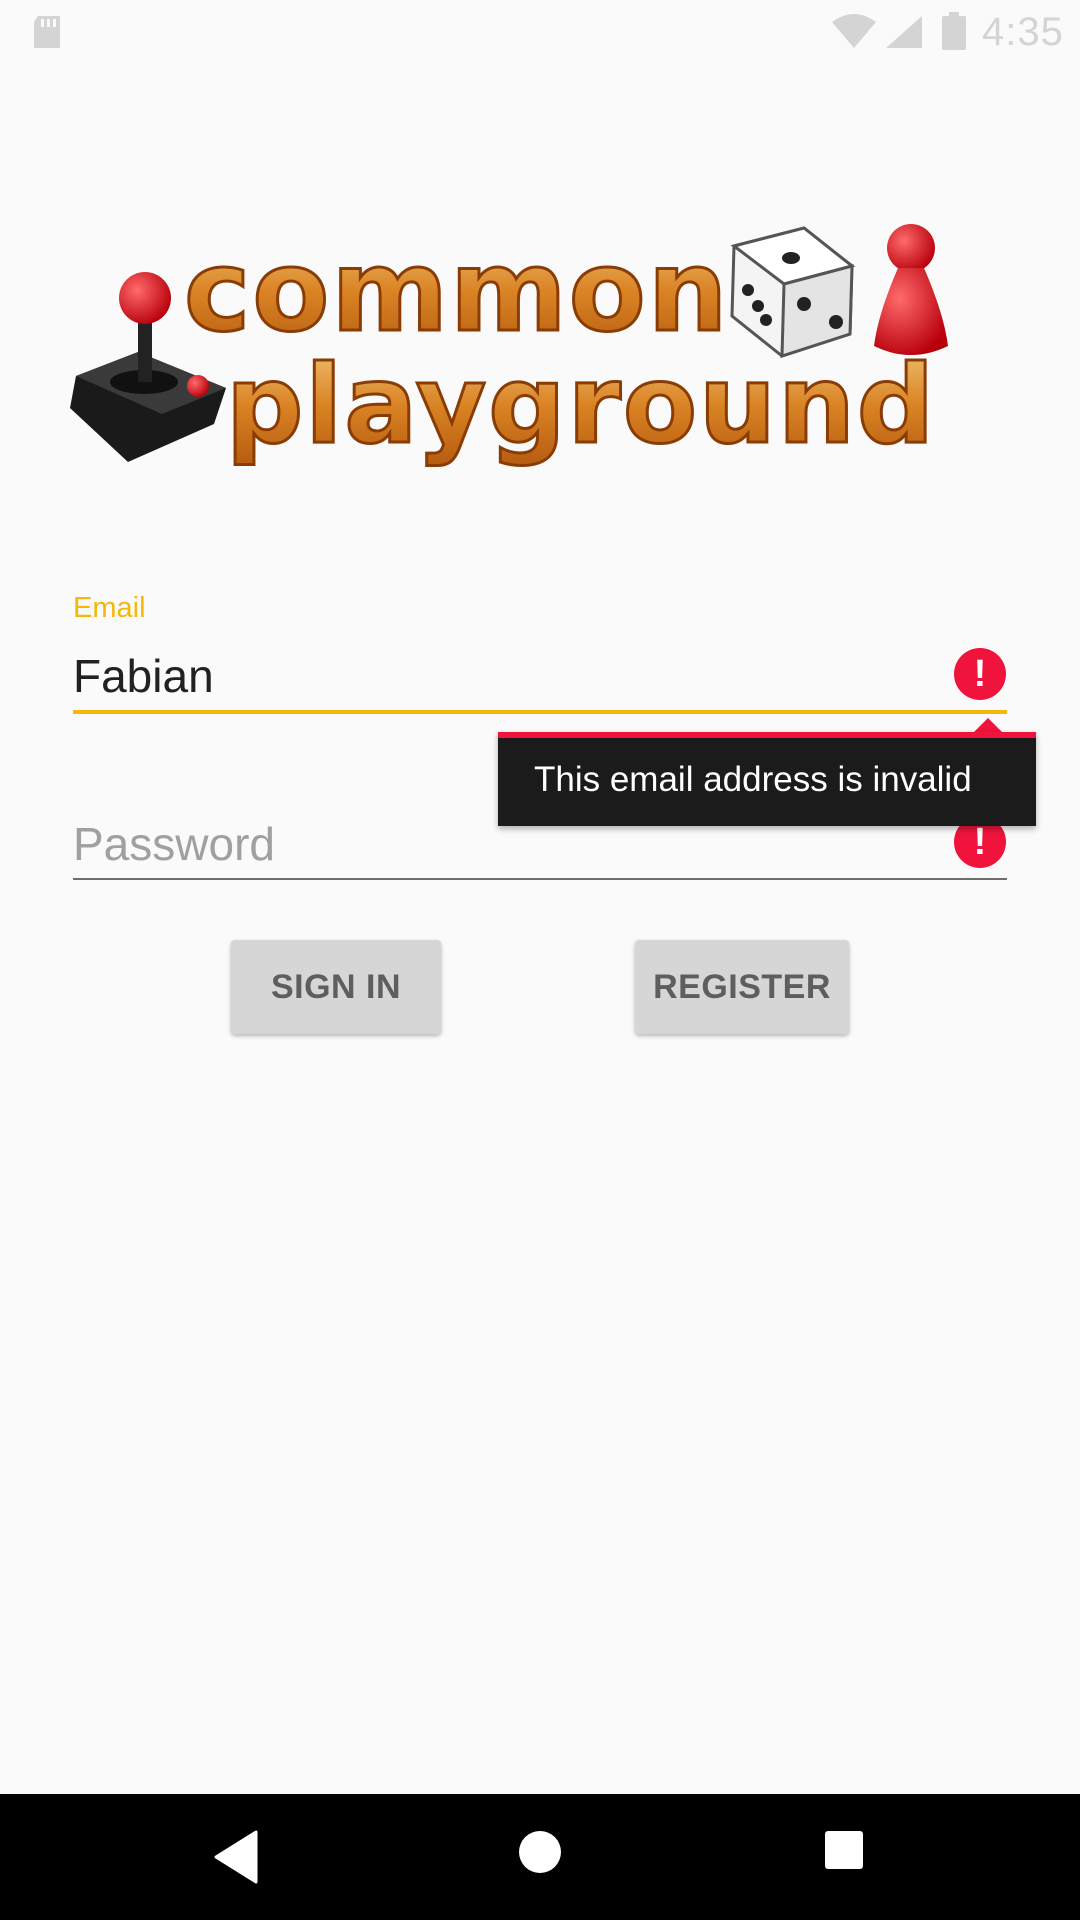  I want to click on app-logo: common playground, so click(532, 343).